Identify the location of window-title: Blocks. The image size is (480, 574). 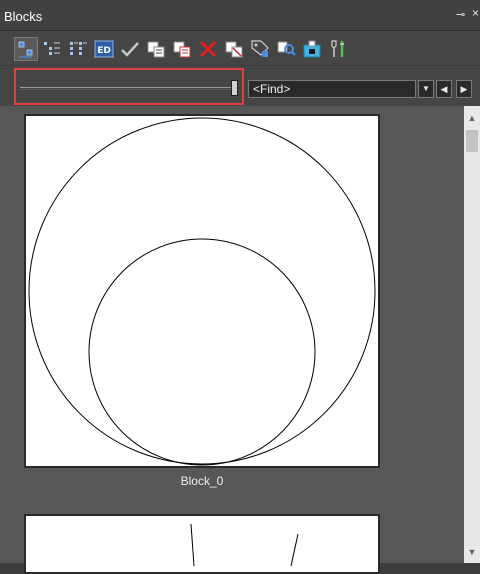
(23, 16).